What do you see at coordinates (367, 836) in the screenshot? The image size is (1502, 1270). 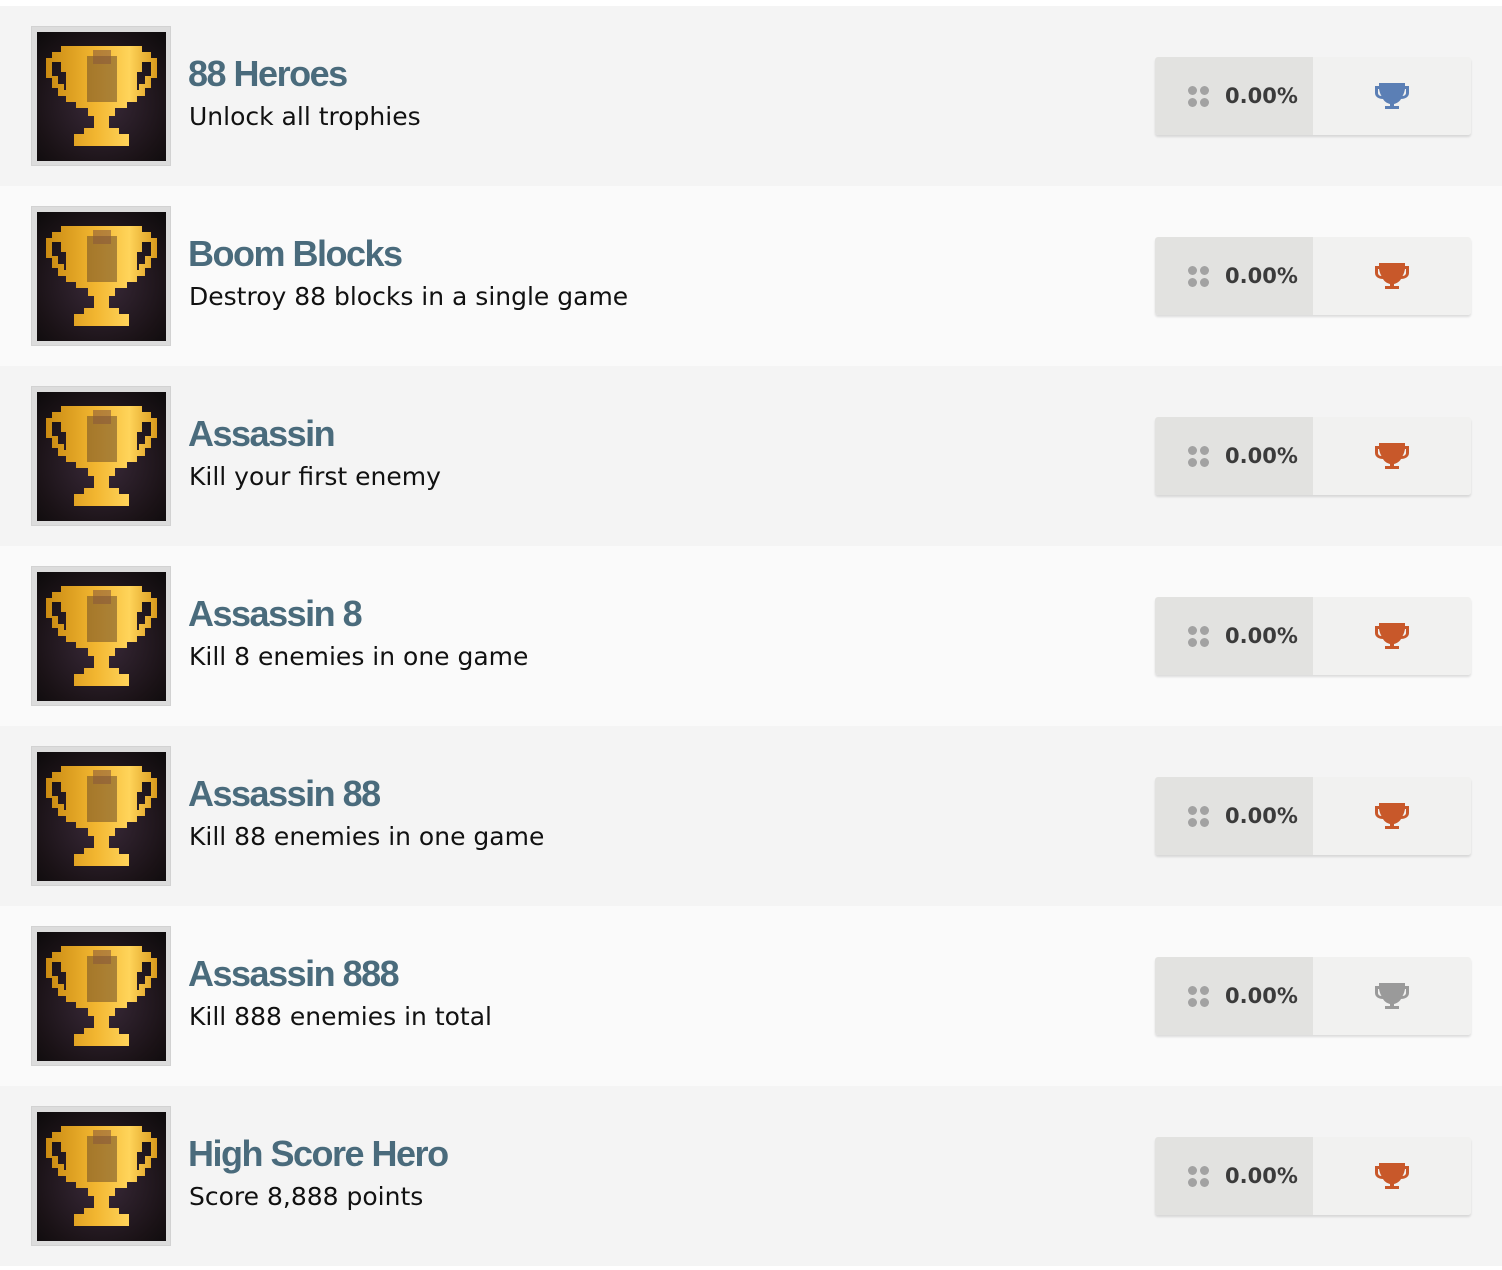 I see `trophy-description: Kill 88 enemies in one game` at bounding box center [367, 836].